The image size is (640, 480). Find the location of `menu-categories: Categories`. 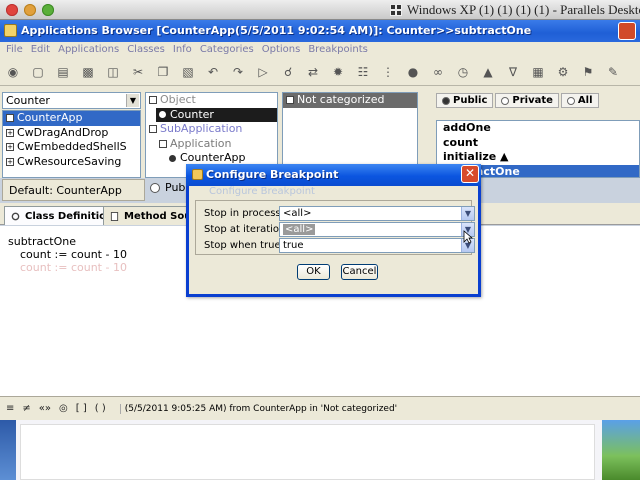

menu-categories: Categories is located at coordinates (227, 50).